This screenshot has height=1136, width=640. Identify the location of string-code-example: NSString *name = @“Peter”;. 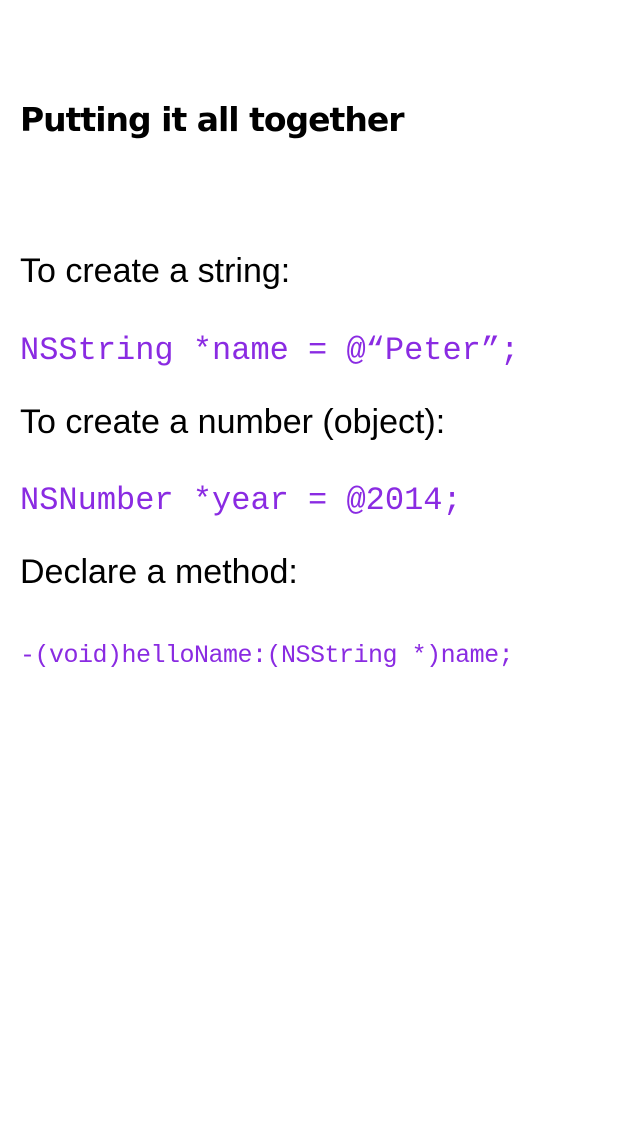
(270, 350).